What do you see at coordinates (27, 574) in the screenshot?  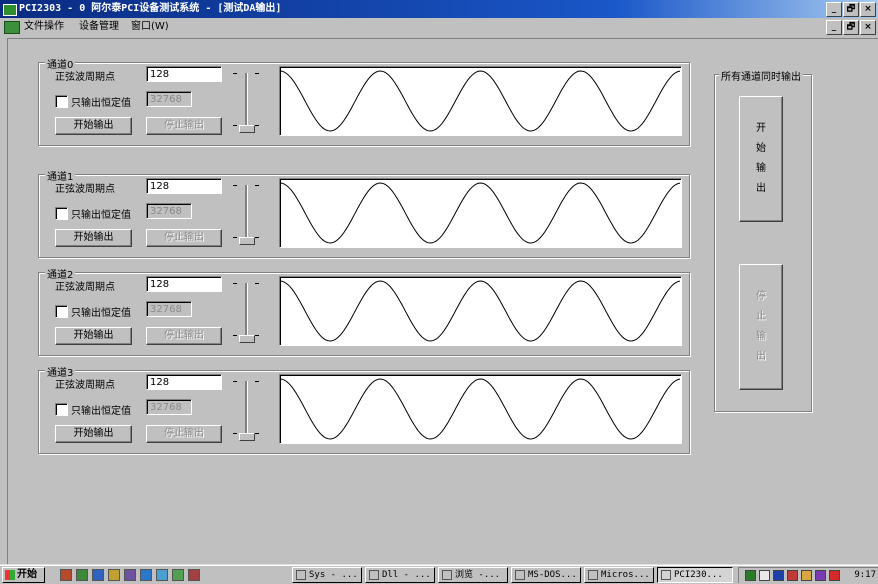 I see `start-label: 开始` at bounding box center [27, 574].